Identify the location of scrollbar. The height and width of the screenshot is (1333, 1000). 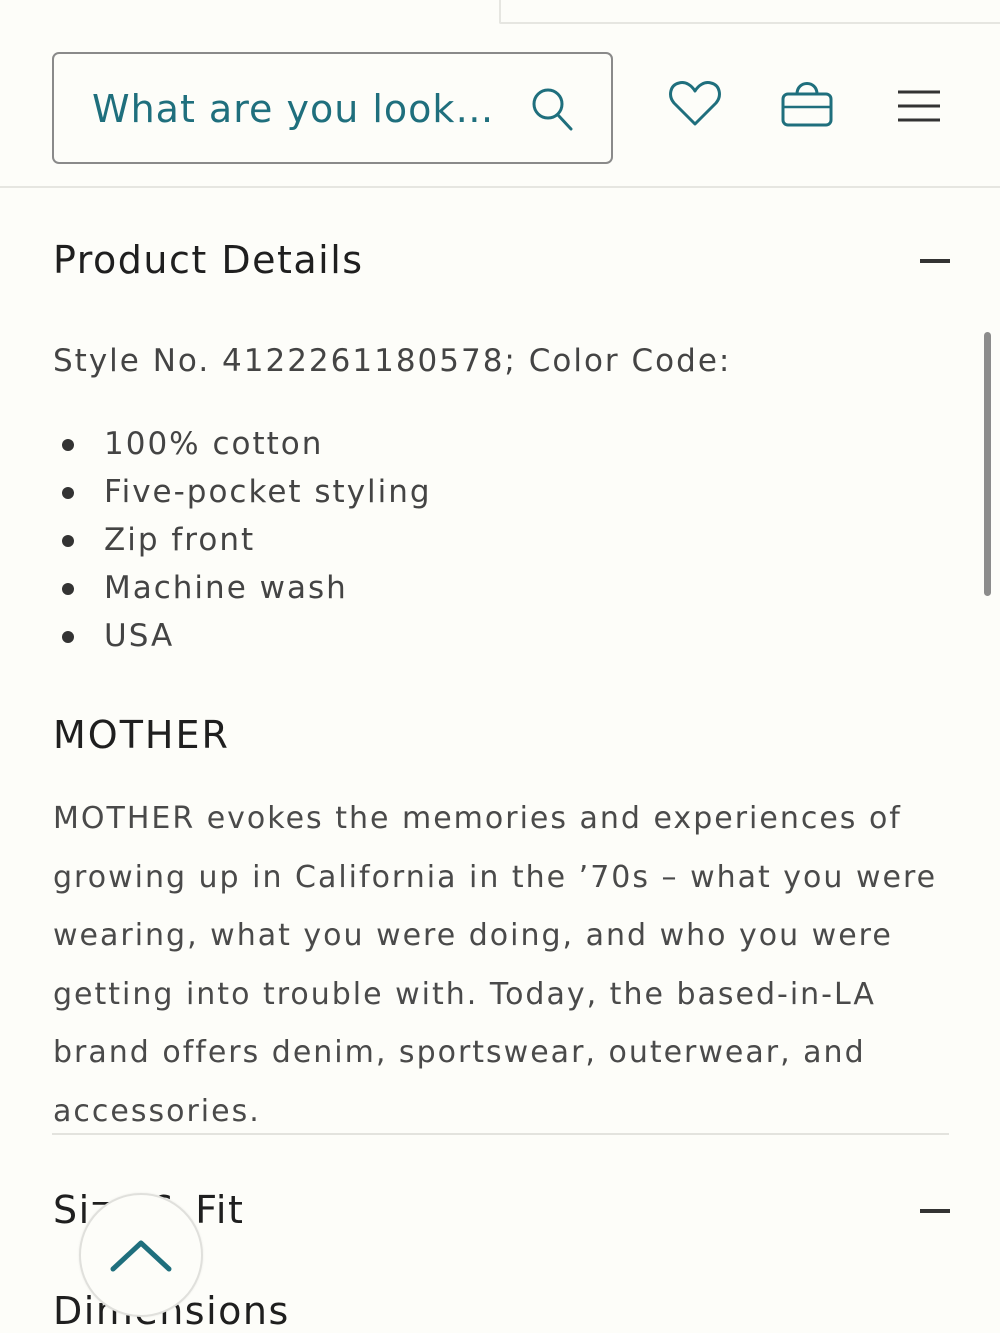
(987, 464).